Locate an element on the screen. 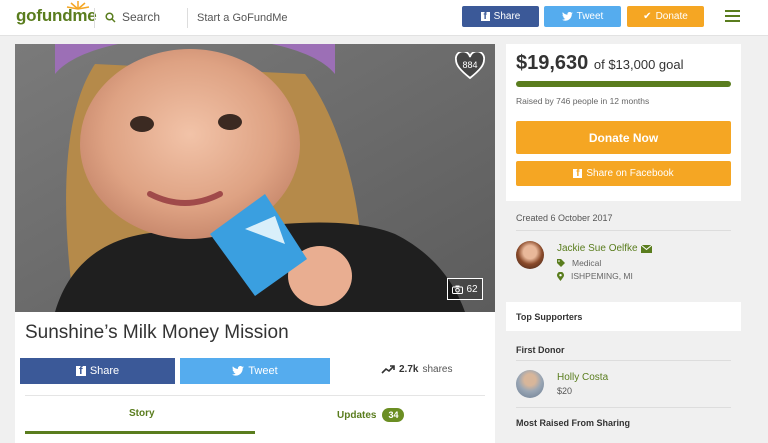  organizer-avatar is located at coordinates (530, 255).